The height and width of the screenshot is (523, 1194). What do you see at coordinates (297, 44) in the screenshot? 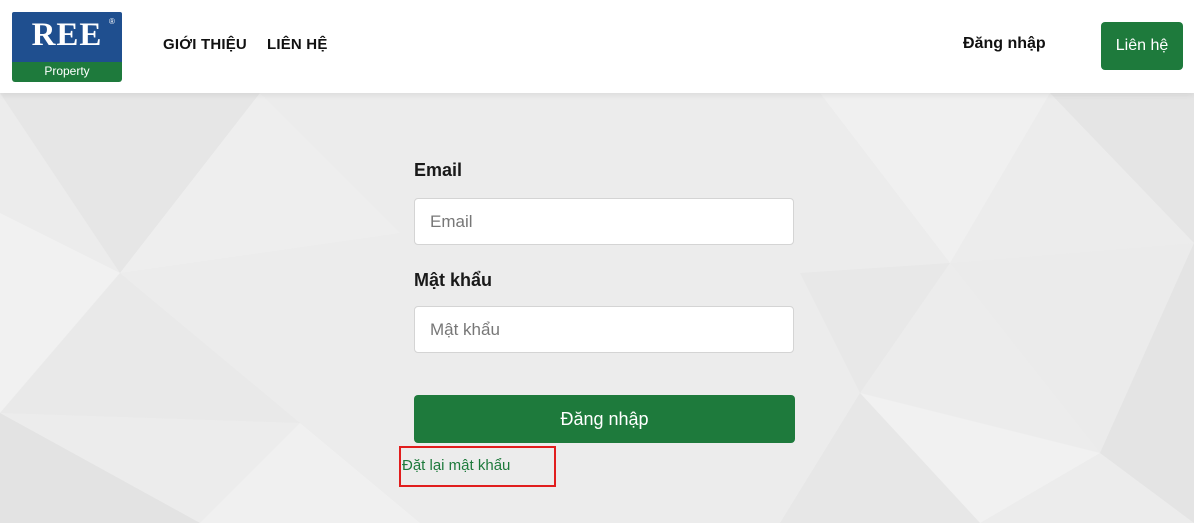
I see `nav-link-contact: LIÊN HỆ` at bounding box center [297, 44].